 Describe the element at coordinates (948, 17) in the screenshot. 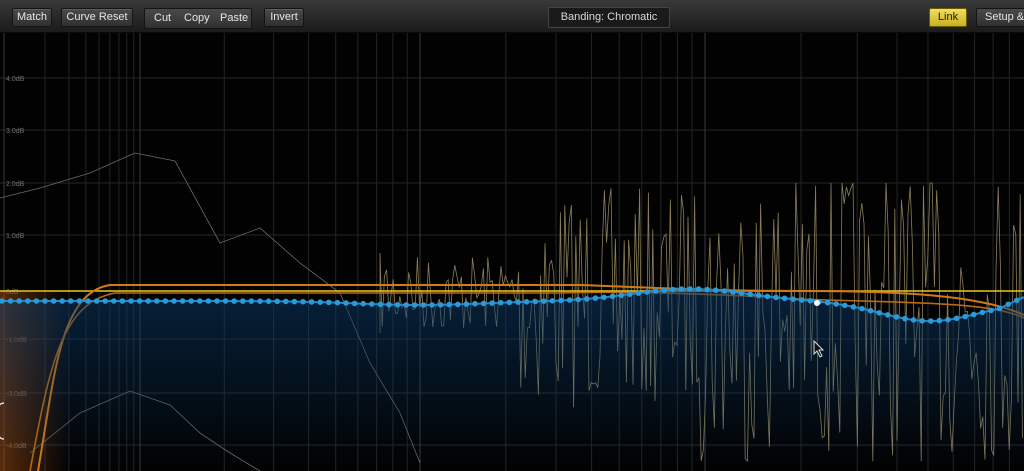

I see `link-button: Link` at that location.